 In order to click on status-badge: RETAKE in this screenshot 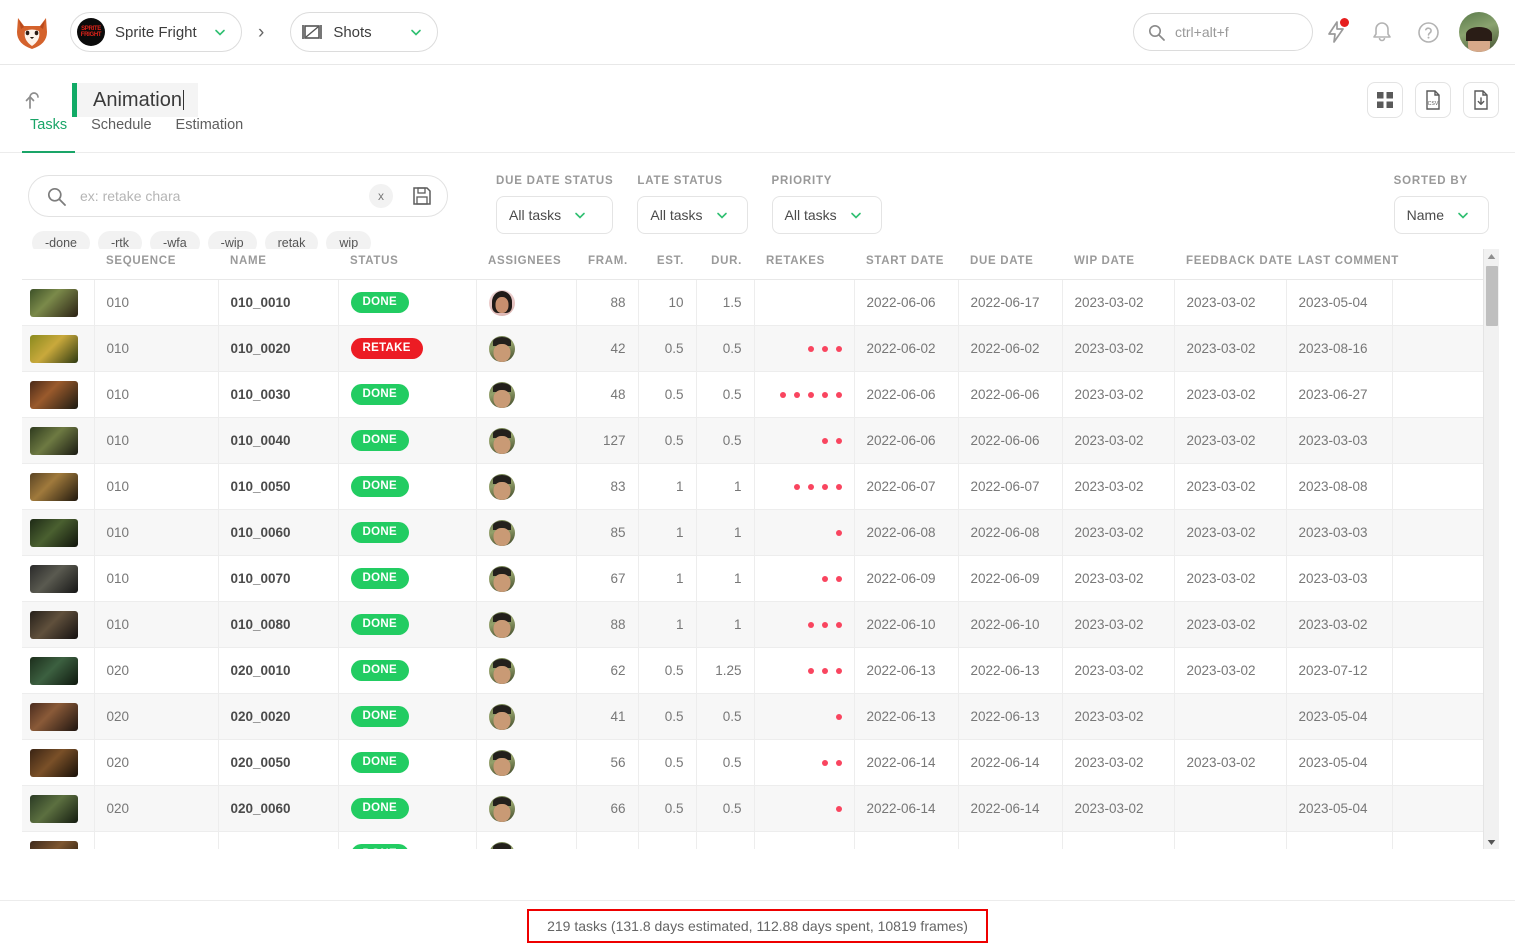, I will do `click(386, 348)`.